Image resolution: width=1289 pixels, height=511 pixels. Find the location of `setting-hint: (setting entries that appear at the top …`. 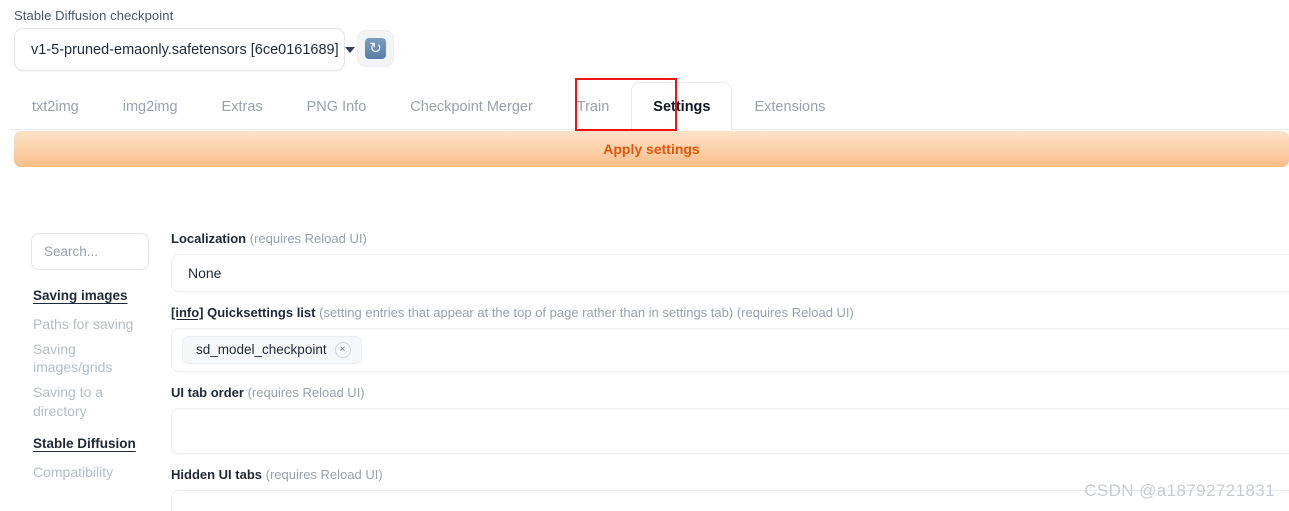

setting-hint: (setting entries that appear at the top … is located at coordinates (586, 312).